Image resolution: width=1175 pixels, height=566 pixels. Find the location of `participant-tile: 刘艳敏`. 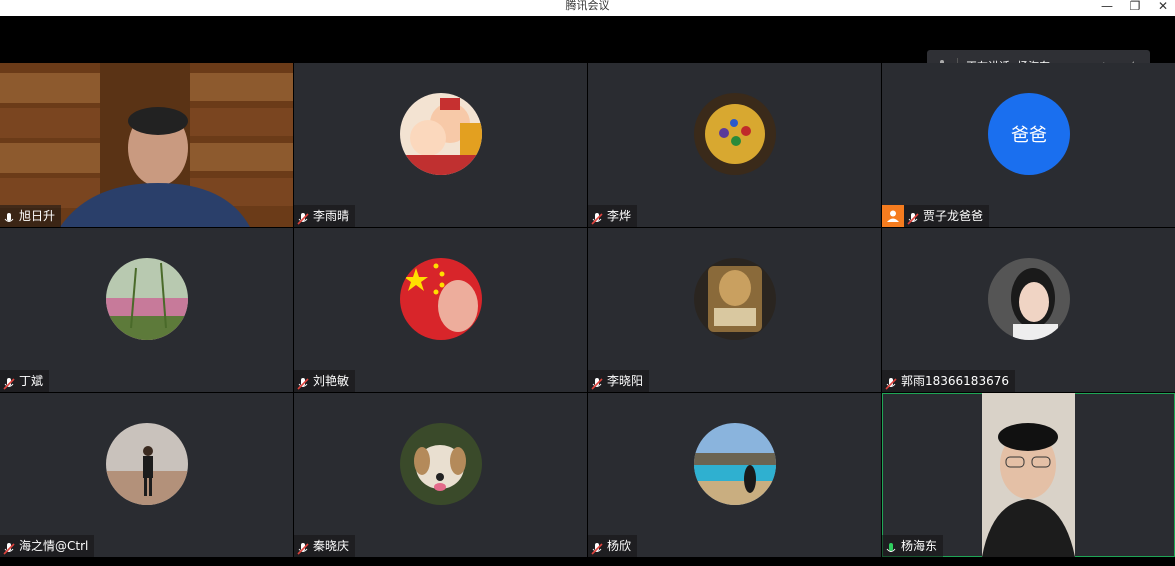

participant-tile: 刘艳敏 is located at coordinates (440, 310).